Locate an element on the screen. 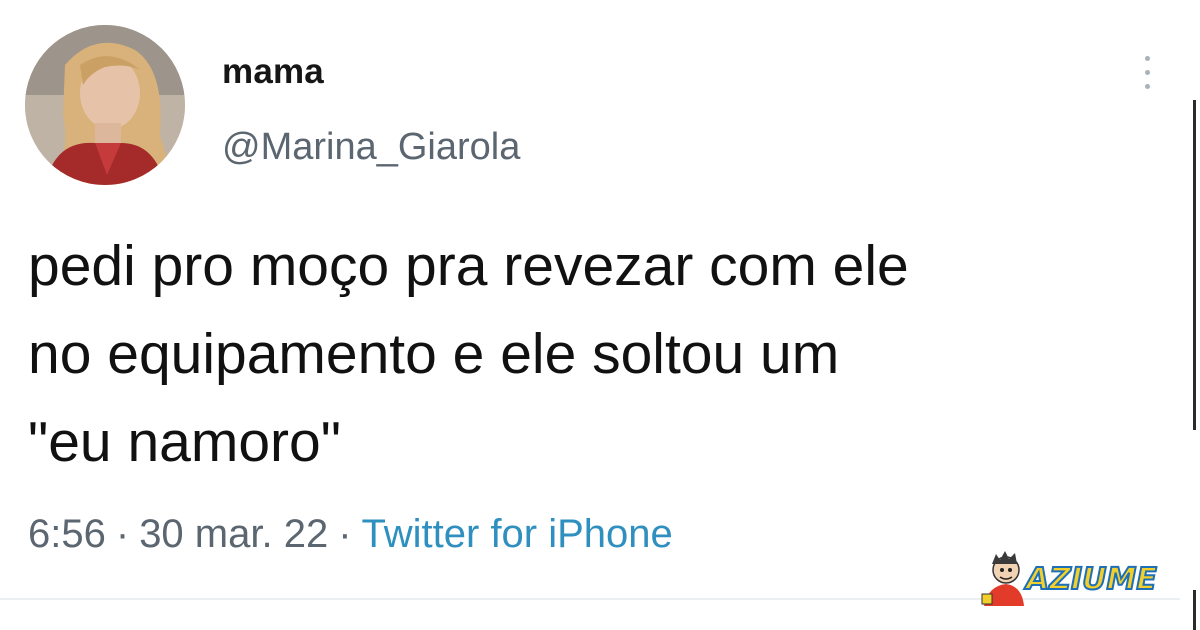  watermark-text: AZIUME is located at coordinates (1091, 579).